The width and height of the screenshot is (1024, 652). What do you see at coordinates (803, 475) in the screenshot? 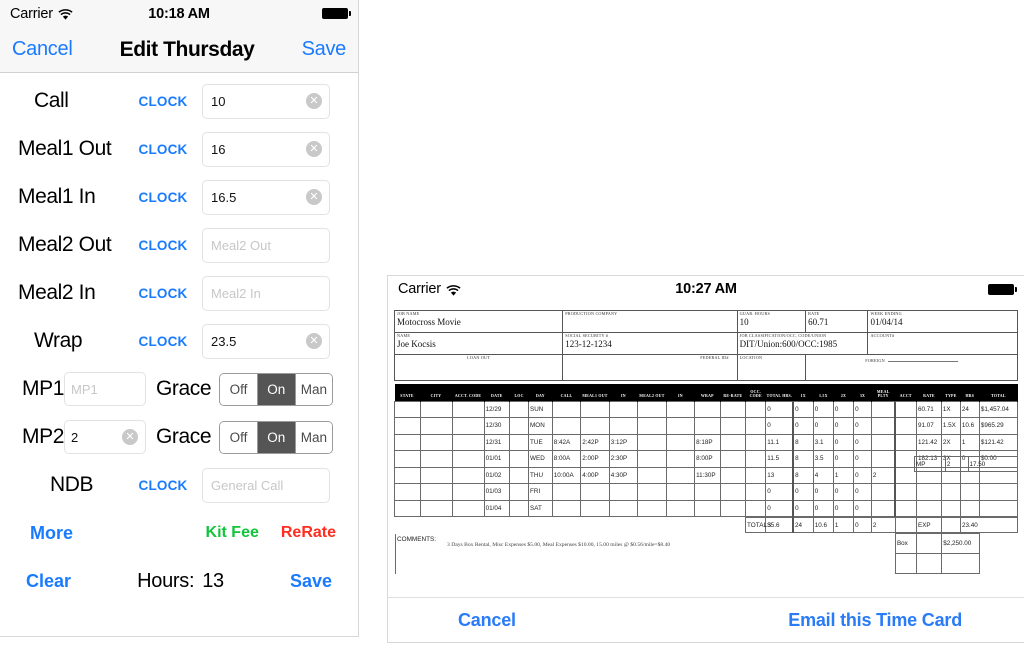
I see `cell-x1: 8` at bounding box center [803, 475].